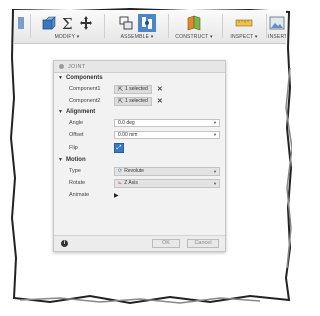 Image resolution: width=320 pixels, height=316 pixels. I want to click on sum-icon: Σ, so click(68, 23).